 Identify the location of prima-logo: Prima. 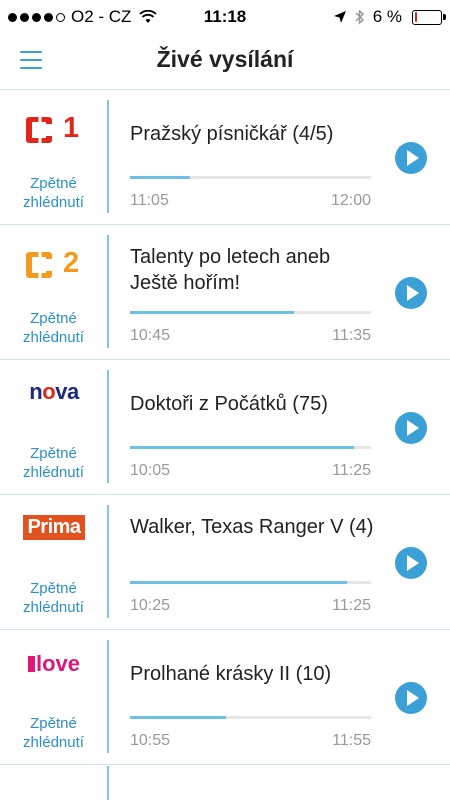
(54, 527).